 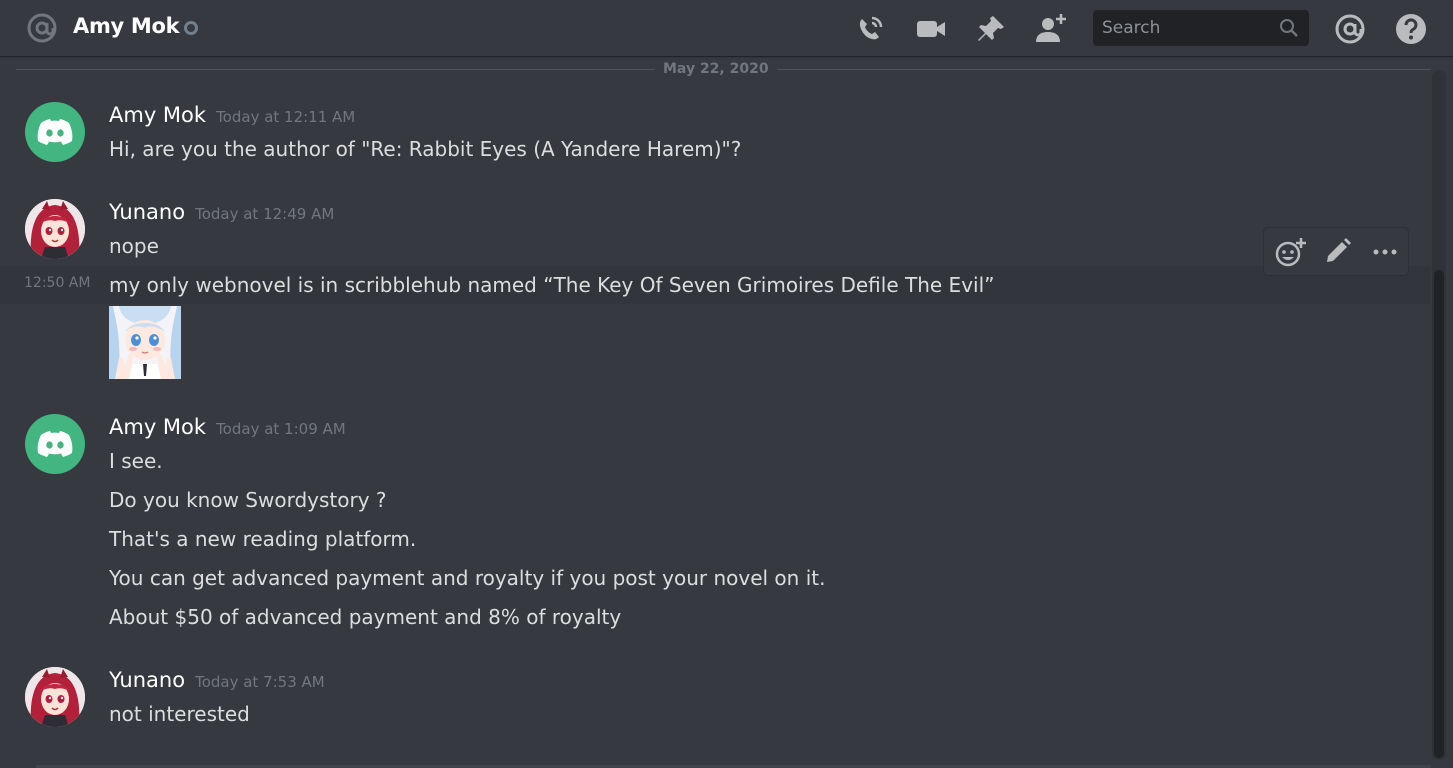 I want to click on more-options-icon, so click(x=1385, y=252).